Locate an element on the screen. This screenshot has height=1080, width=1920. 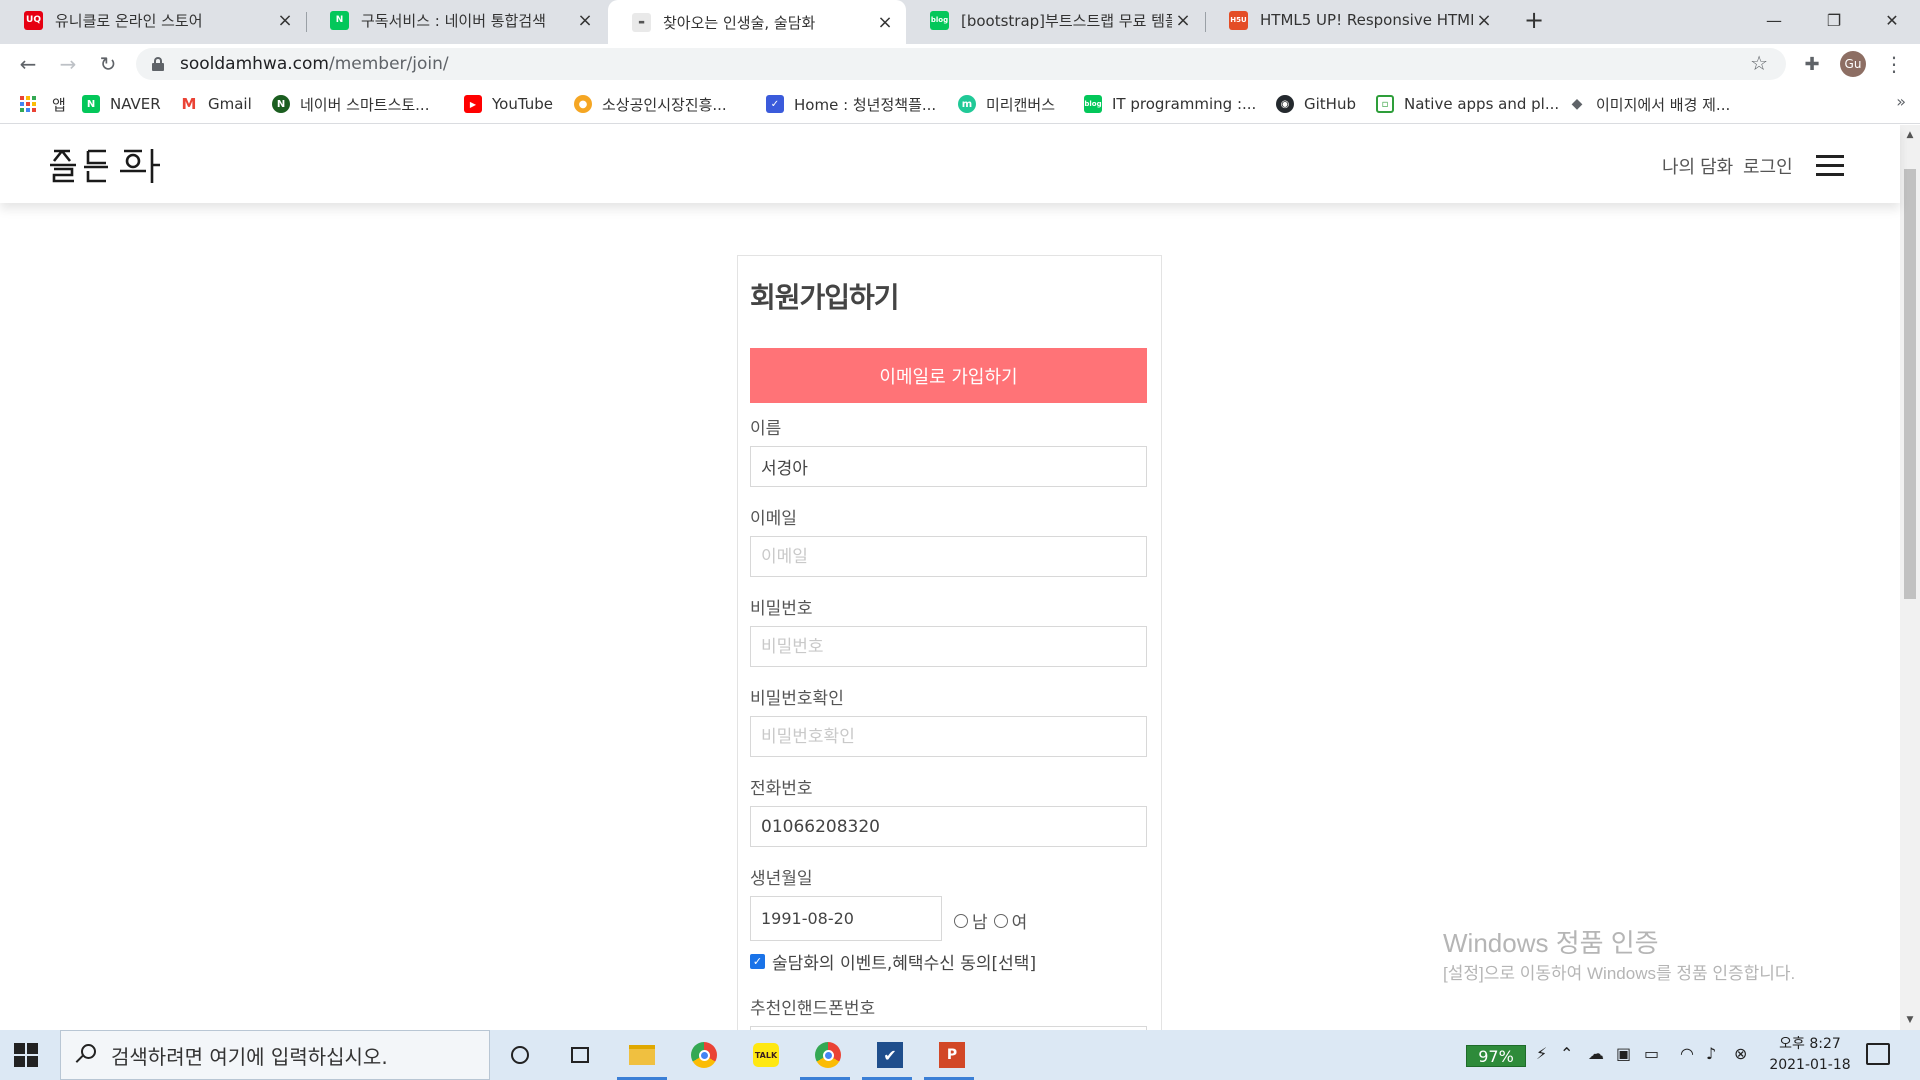
plug-icon: ⚡ is located at coordinates (1541, 1053).